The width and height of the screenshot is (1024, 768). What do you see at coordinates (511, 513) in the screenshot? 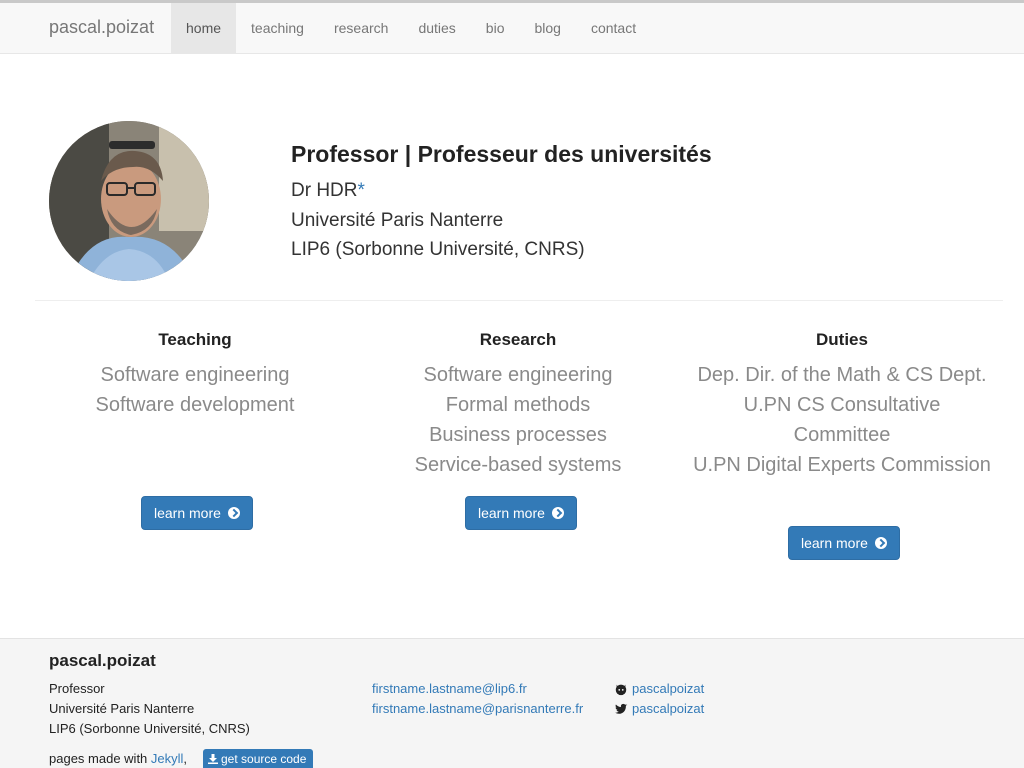
I see `research-learn-more-label: learn more` at bounding box center [511, 513].